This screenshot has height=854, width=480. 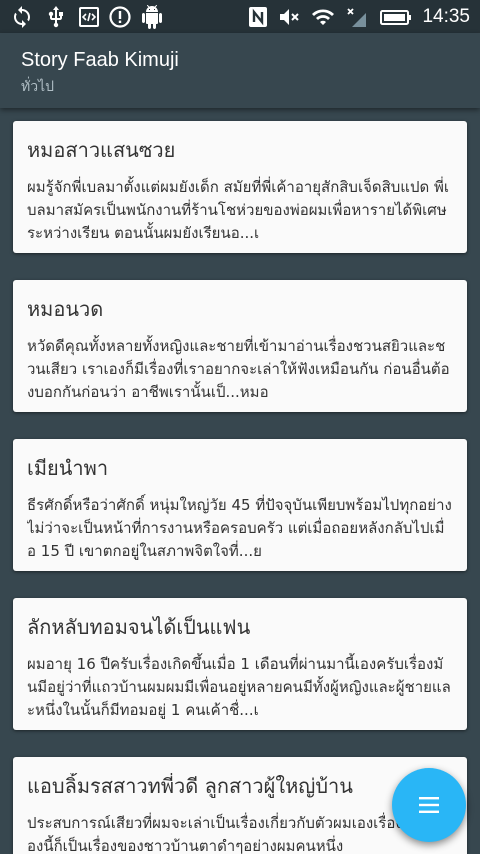 I want to click on story-title: หมอสาวแสนซวย, so click(x=101, y=150).